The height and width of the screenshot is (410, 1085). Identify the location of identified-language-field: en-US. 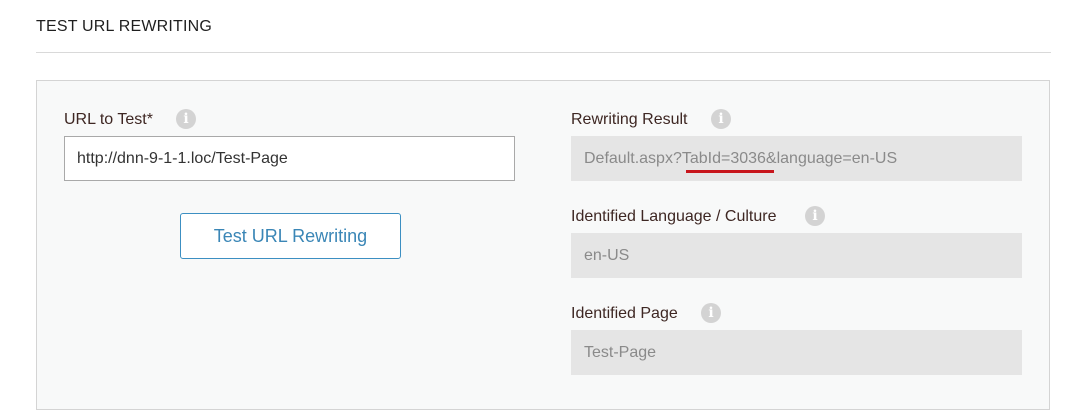
(796, 255).